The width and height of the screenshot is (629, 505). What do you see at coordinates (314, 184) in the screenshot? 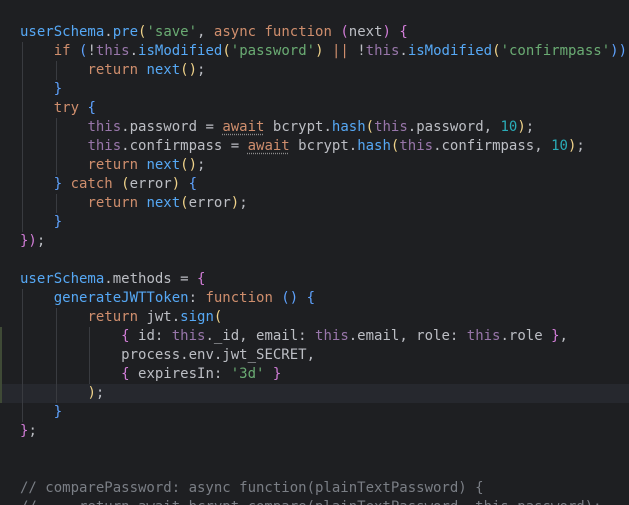
I see `code-line: } catch (error) {` at bounding box center [314, 184].